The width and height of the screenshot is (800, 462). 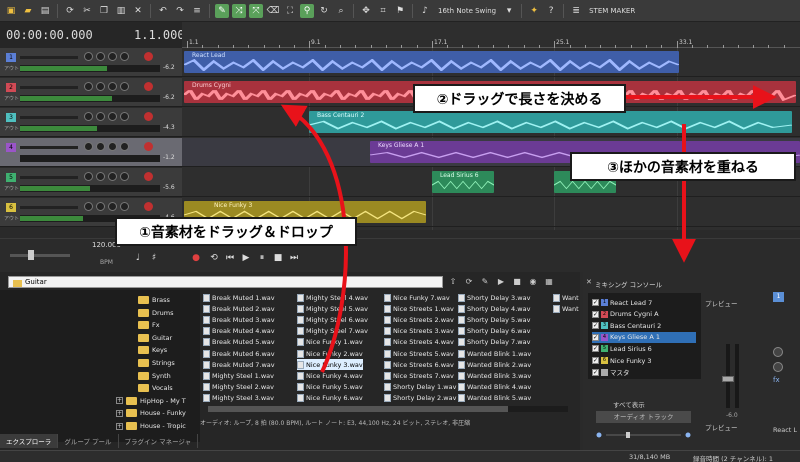 What do you see at coordinates (236, 231) in the screenshot?
I see `callout-drag-drop: ①音素材をドラッグ＆ドロップ` at bounding box center [236, 231].